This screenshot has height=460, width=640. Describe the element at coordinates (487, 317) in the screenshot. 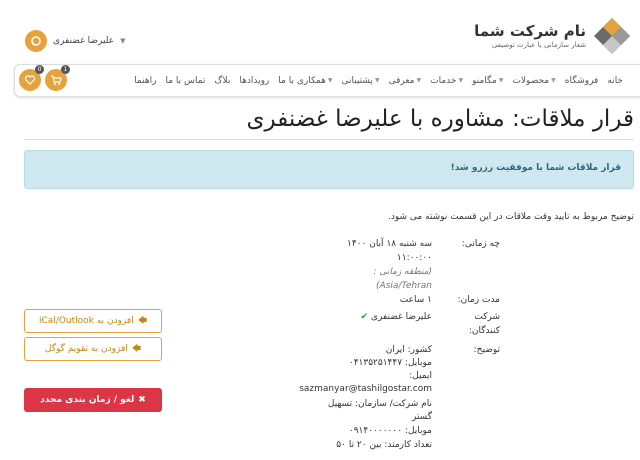

I see `participants-label-line1: شرکت` at that location.